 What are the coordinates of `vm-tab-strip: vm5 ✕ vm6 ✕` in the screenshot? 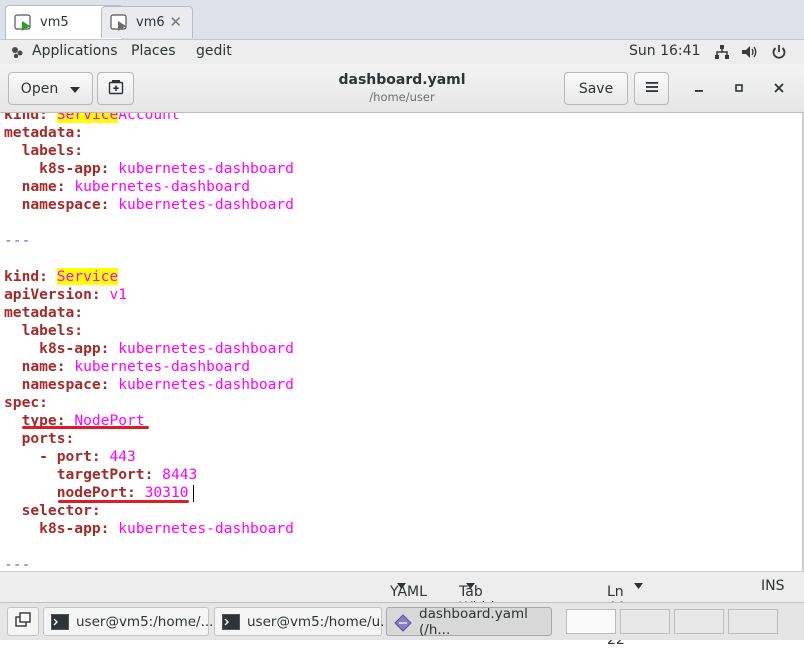 It's located at (402, 20).